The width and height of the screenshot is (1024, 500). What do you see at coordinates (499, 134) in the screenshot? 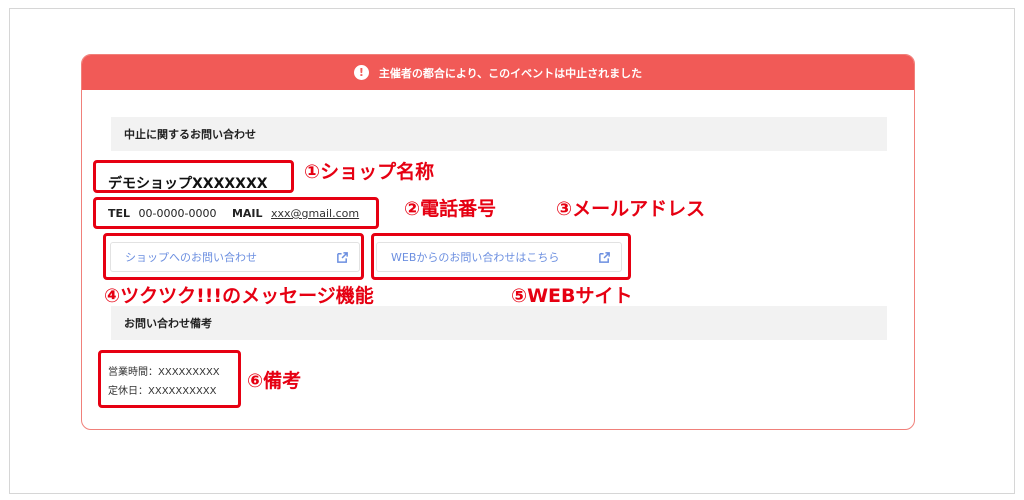
I see `inquiry-section-title: 中止に関するお問い合わせ` at bounding box center [499, 134].